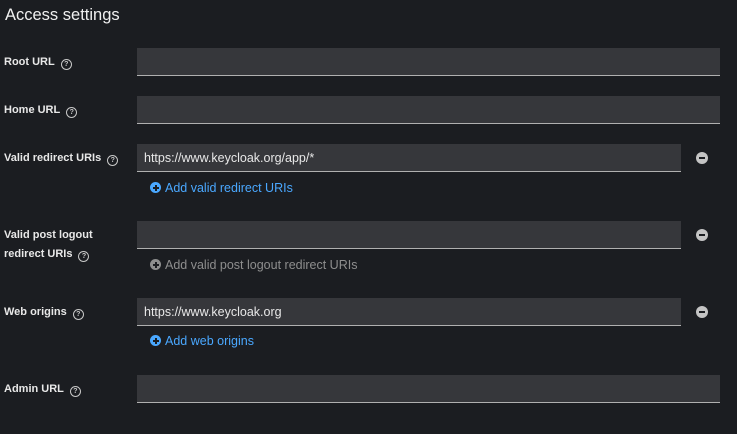 The width and height of the screenshot is (737, 434). I want to click on home-url-input, so click(428, 110).